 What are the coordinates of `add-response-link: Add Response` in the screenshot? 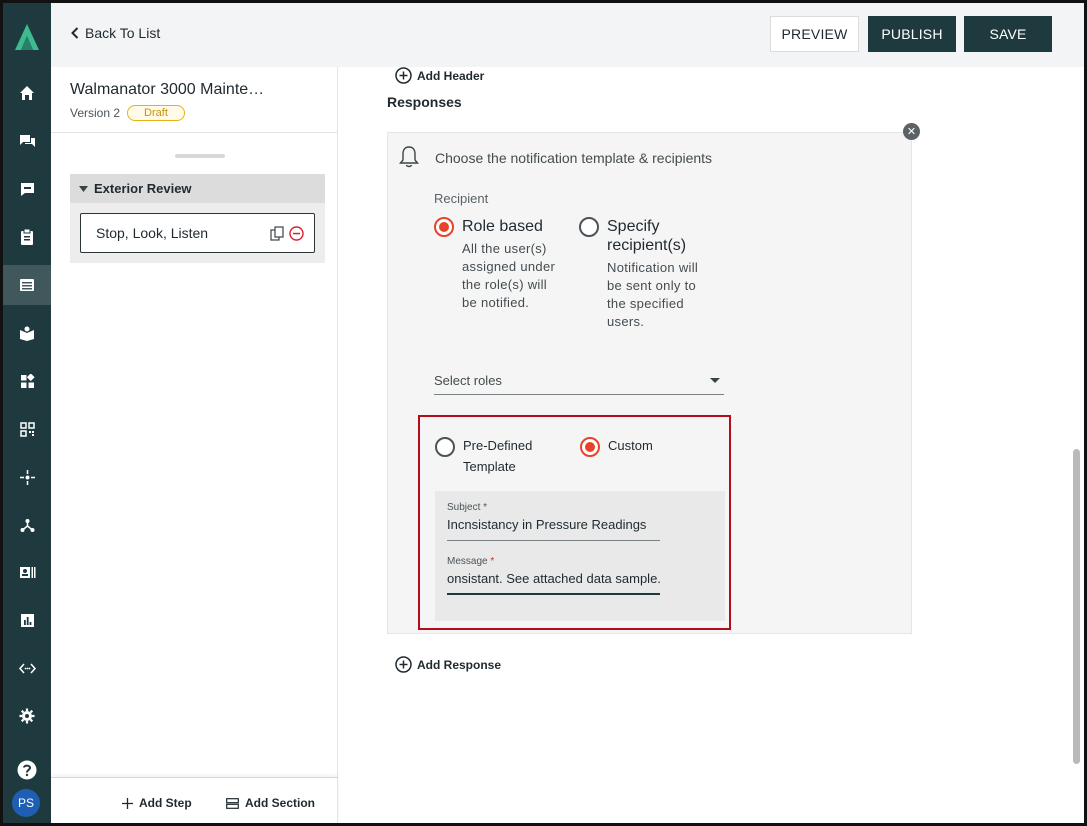 It's located at (448, 664).